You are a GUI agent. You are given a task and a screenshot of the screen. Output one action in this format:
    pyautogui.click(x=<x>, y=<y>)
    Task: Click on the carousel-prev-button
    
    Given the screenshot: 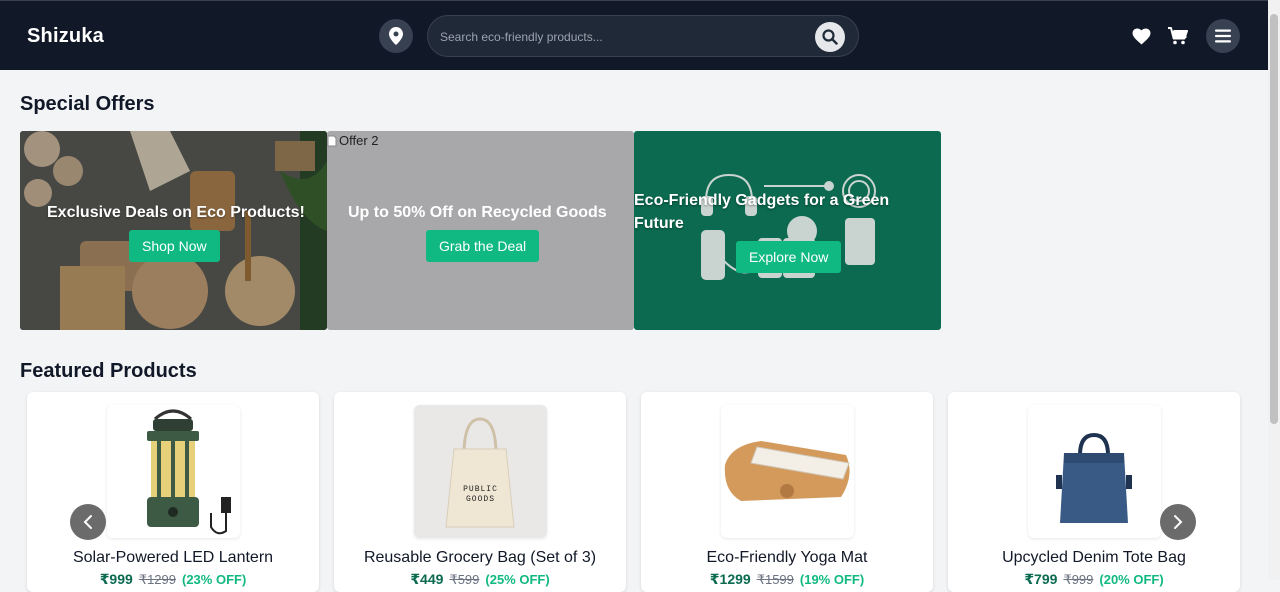 What is the action you would take?
    pyautogui.click(x=88, y=522)
    